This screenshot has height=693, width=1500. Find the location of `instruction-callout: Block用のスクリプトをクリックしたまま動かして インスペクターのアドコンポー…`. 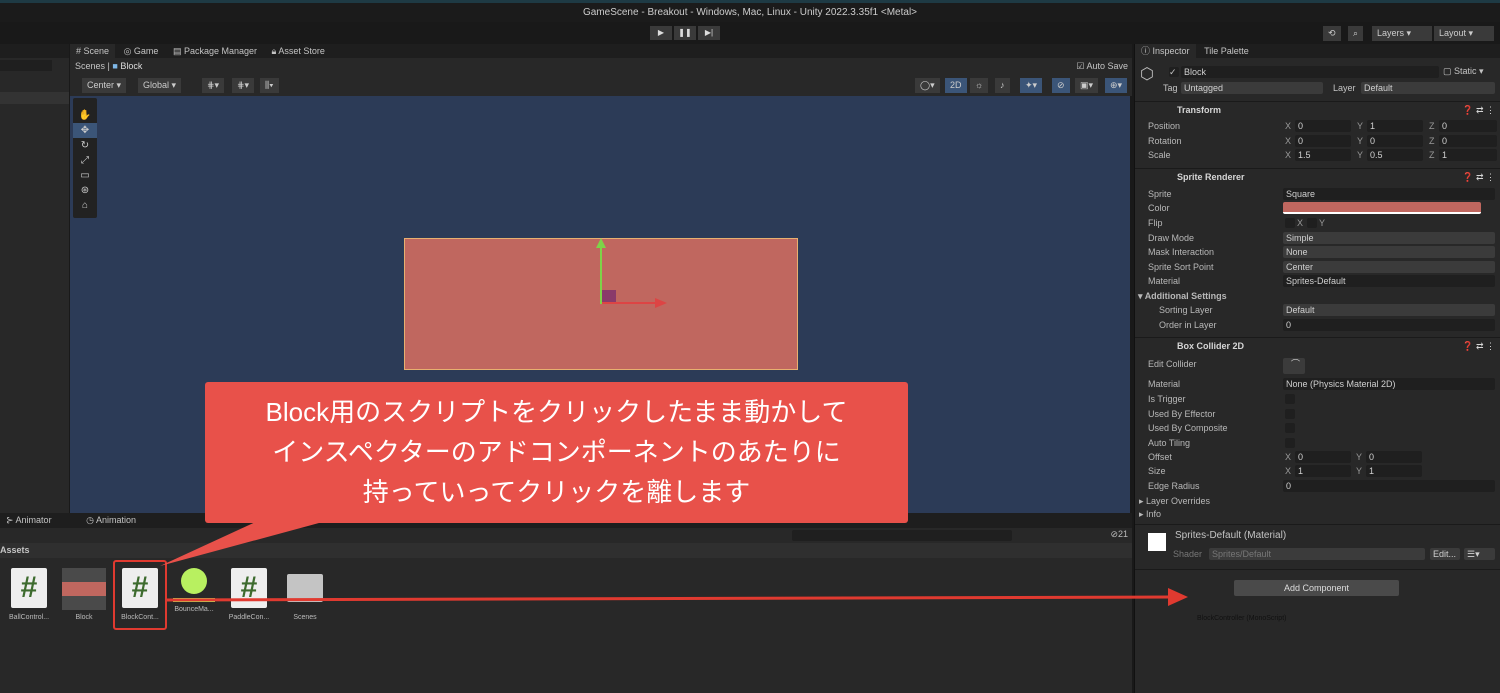

instruction-callout: Block用のスクリプトをクリックしたまま動かして インスペクターのアドコンポー… is located at coordinates (556, 452).